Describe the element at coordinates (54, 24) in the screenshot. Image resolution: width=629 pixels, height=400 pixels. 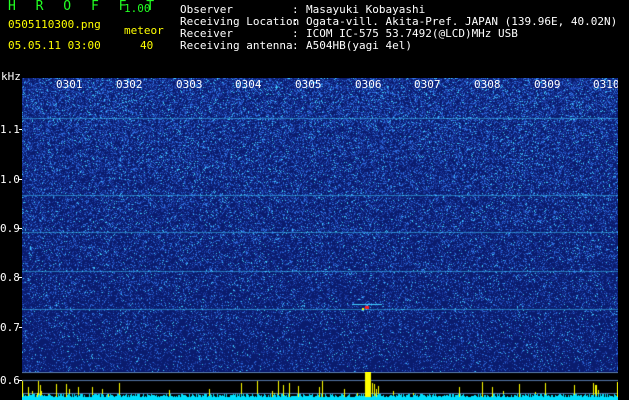
I see `image-filename: 0505110300.png` at that location.